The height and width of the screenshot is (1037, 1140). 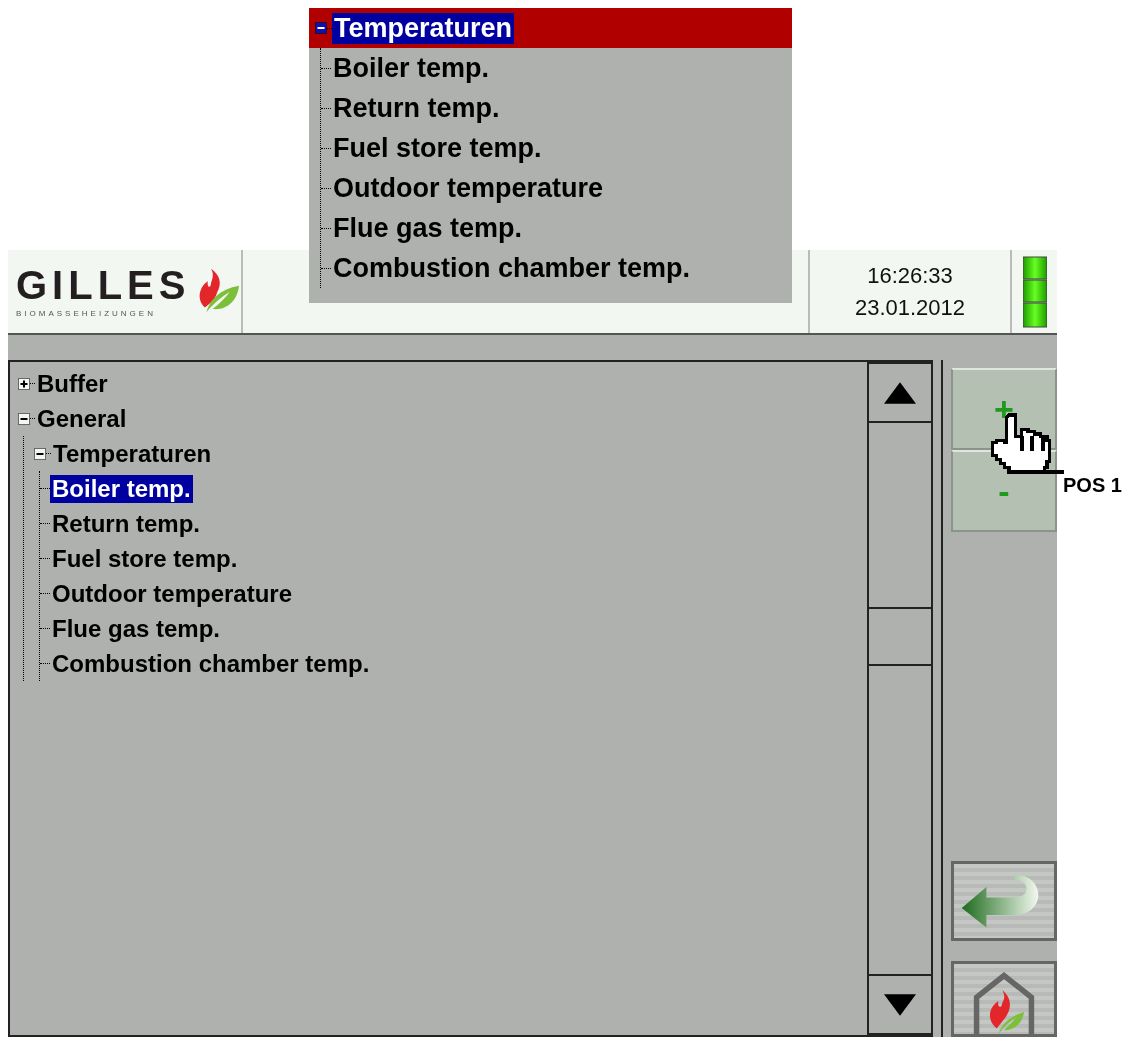 What do you see at coordinates (1004, 901) in the screenshot?
I see `back-button` at bounding box center [1004, 901].